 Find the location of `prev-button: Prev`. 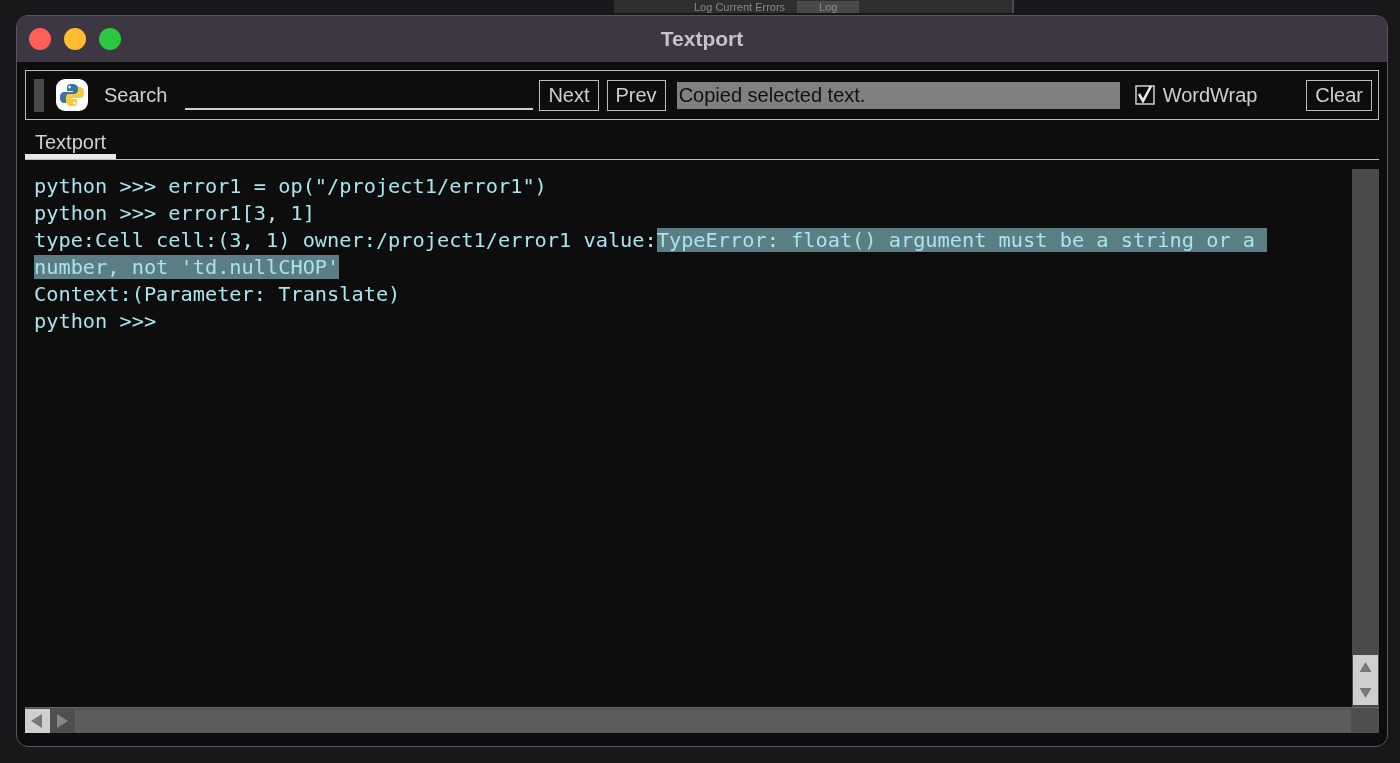

prev-button: Prev is located at coordinates (636, 95).